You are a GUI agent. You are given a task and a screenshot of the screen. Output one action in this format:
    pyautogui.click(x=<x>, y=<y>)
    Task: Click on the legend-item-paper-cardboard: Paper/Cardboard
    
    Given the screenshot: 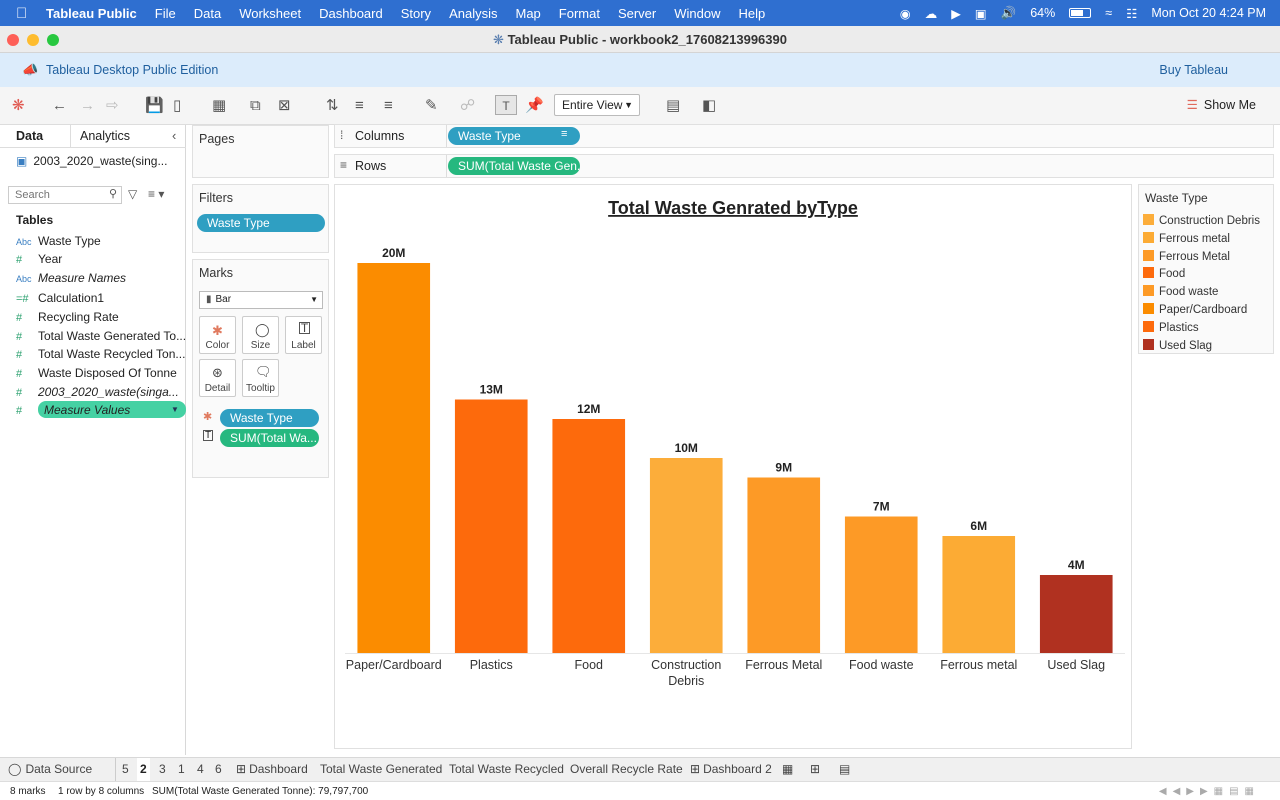 What is the action you would take?
    pyautogui.click(x=1195, y=310)
    